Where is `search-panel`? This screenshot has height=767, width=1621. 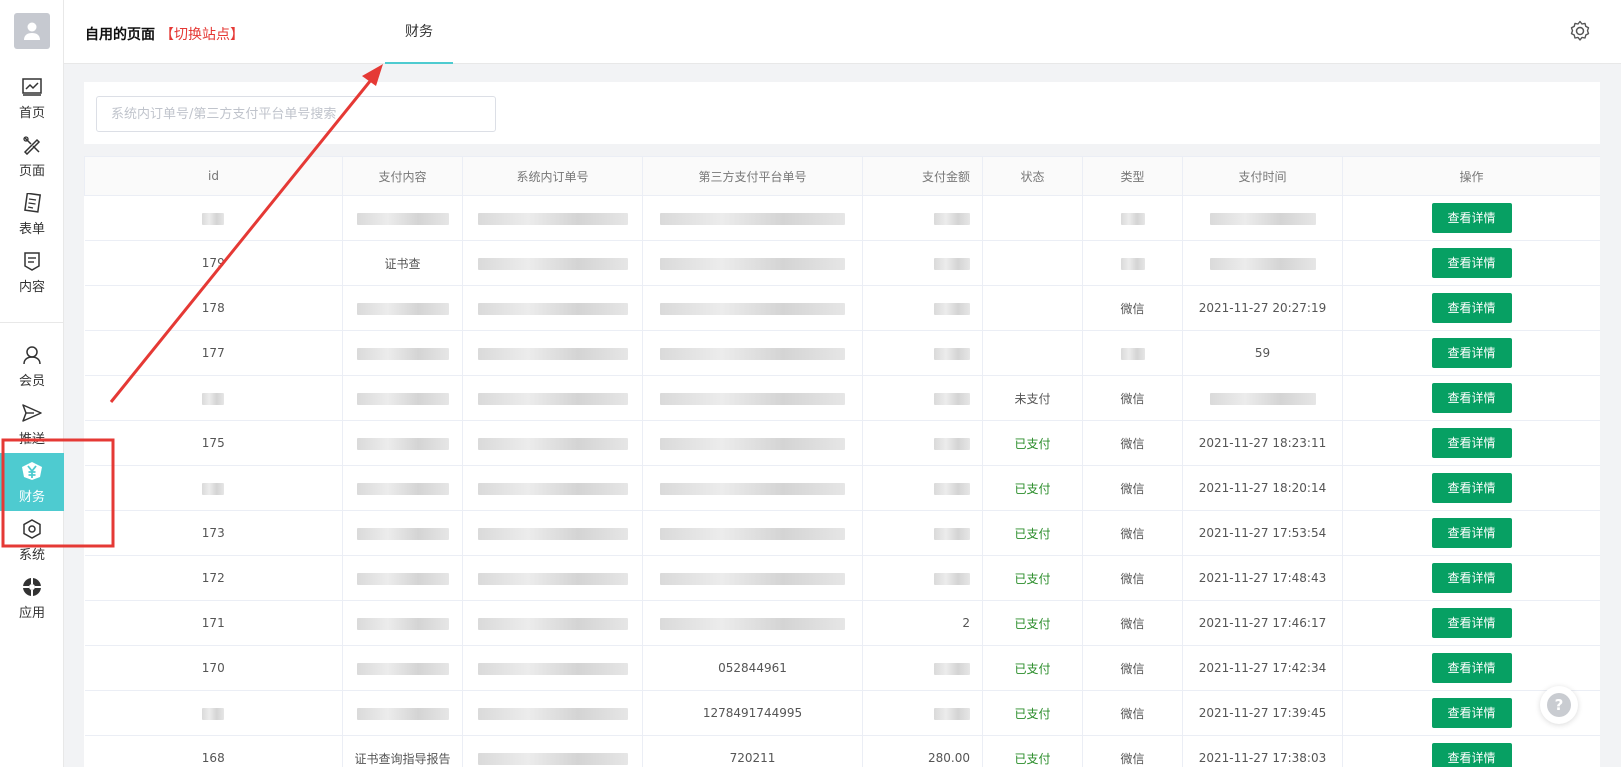
search-panel is located at coordinates (842, 113).